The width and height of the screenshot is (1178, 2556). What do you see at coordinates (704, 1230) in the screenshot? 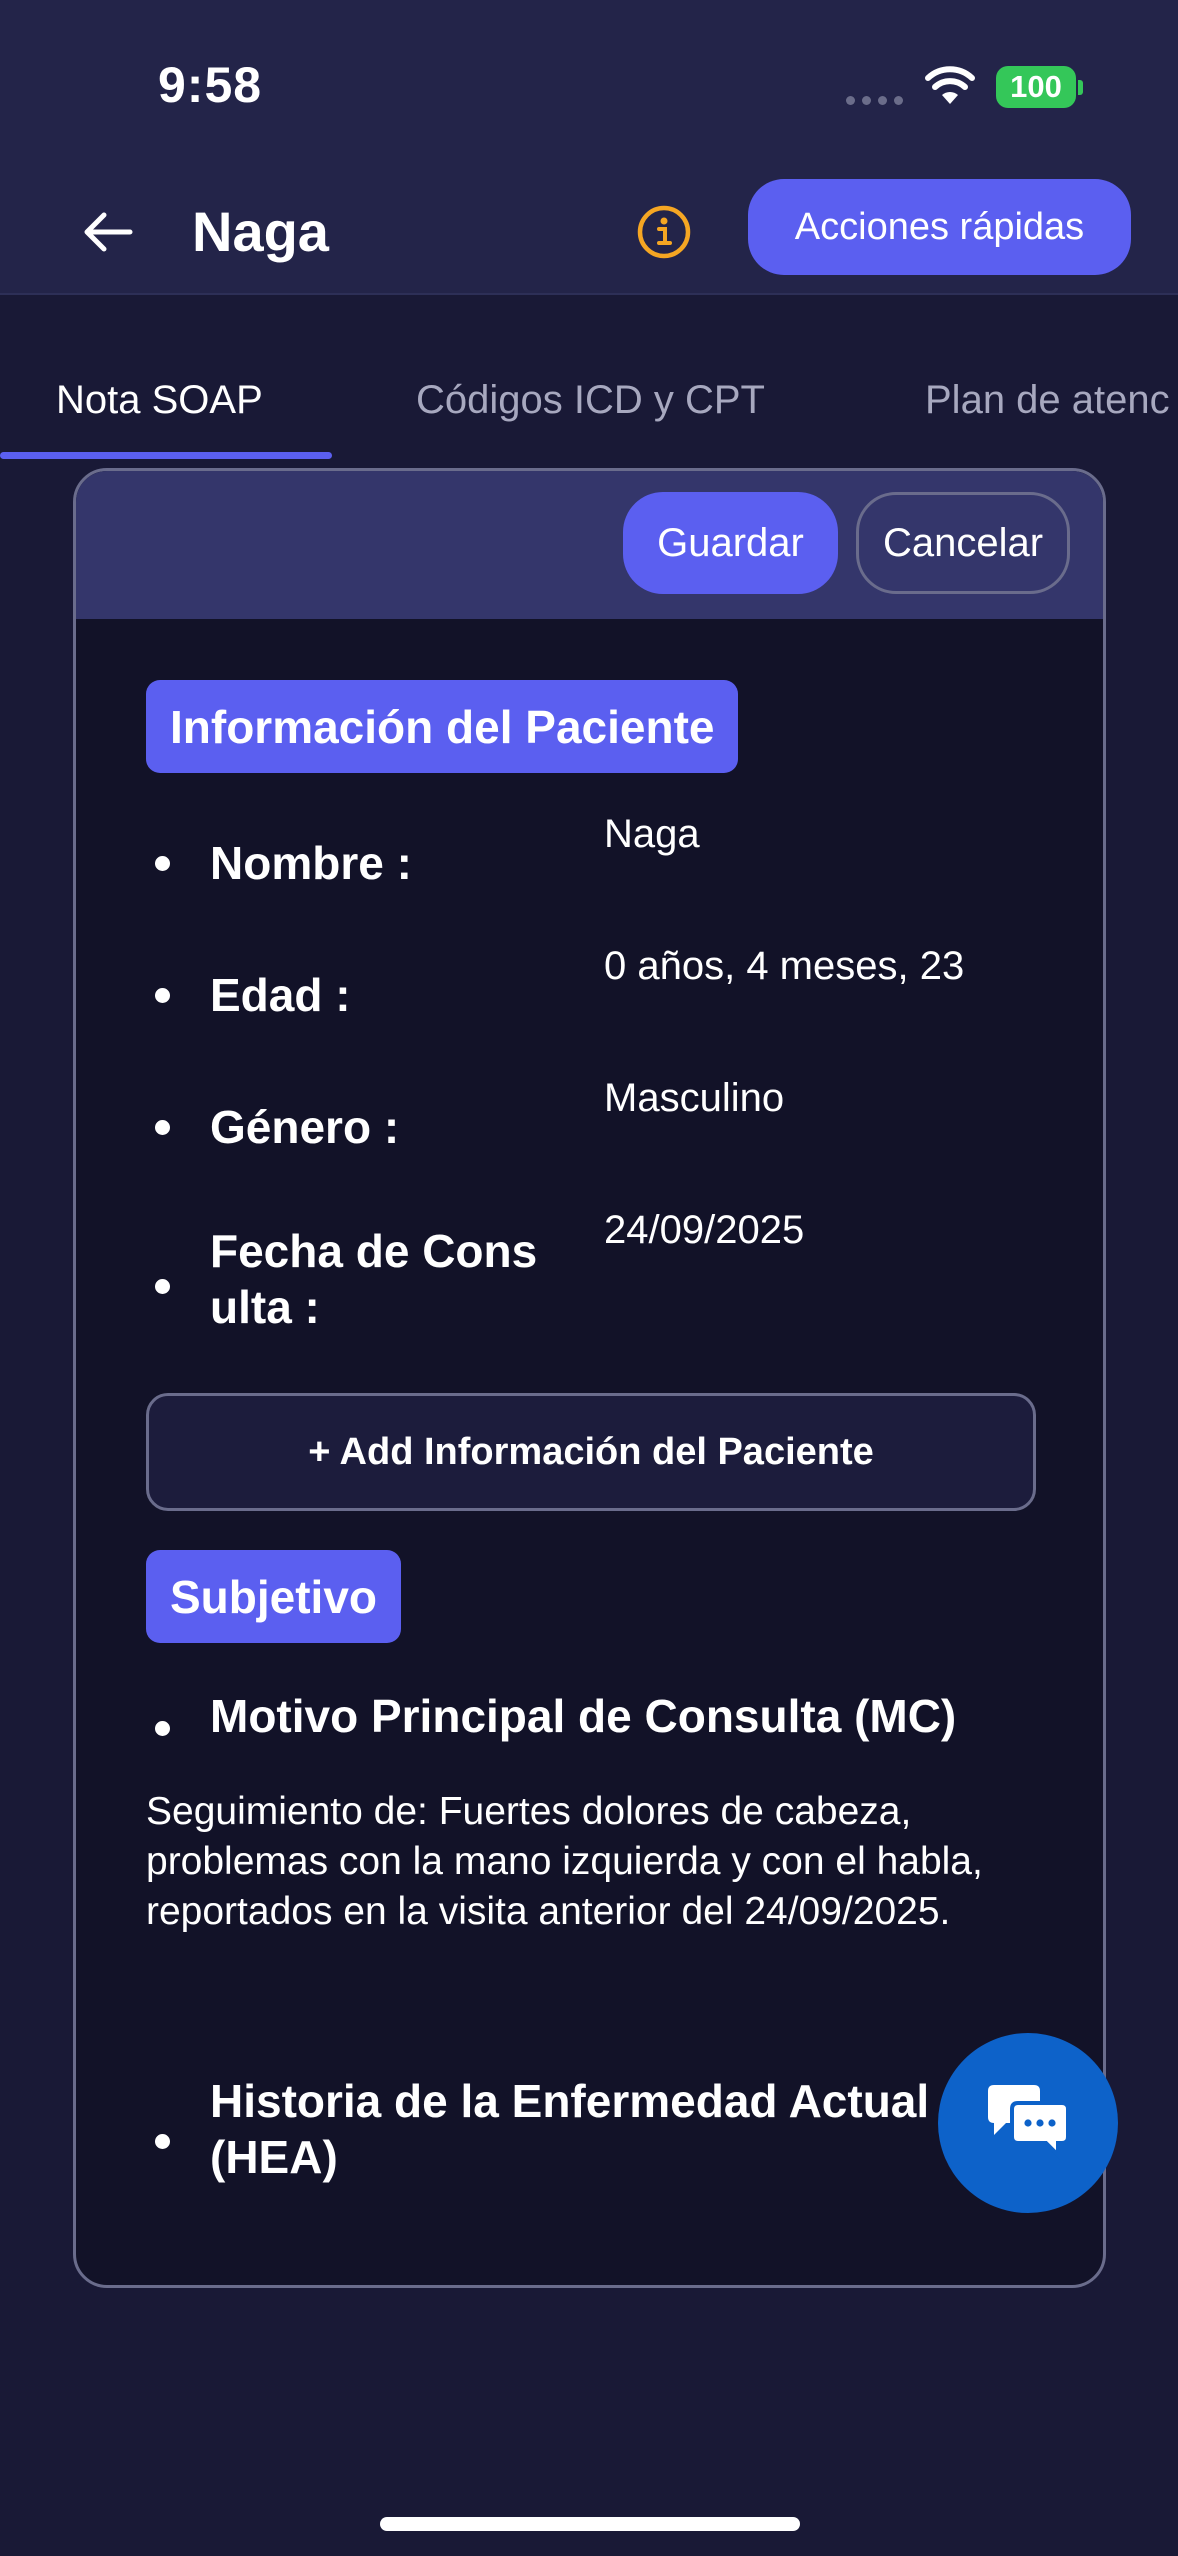
I see `field-value-consult-date: 24/09/2025` at bounding box center [704, 1230].